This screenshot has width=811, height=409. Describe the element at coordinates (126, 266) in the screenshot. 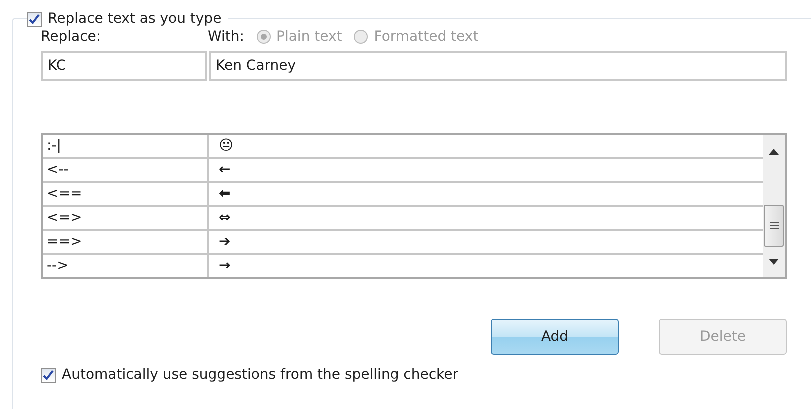

I see `table-cell: -->` at that location.